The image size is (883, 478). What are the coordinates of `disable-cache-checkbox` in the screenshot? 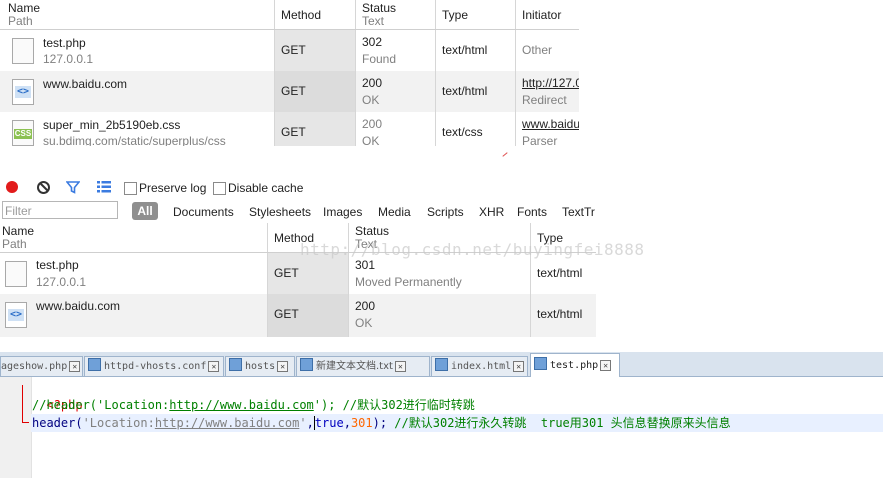 It's located at (219, 188).